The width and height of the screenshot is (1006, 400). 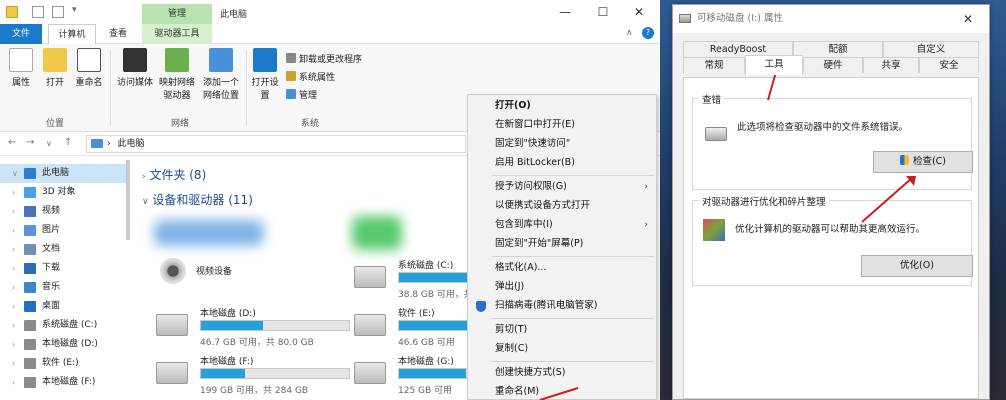 What do you see at coordinates (772, 86) in the screenshot?
I see `arrow-to-tools-tab` at bounding box center [772, 86].